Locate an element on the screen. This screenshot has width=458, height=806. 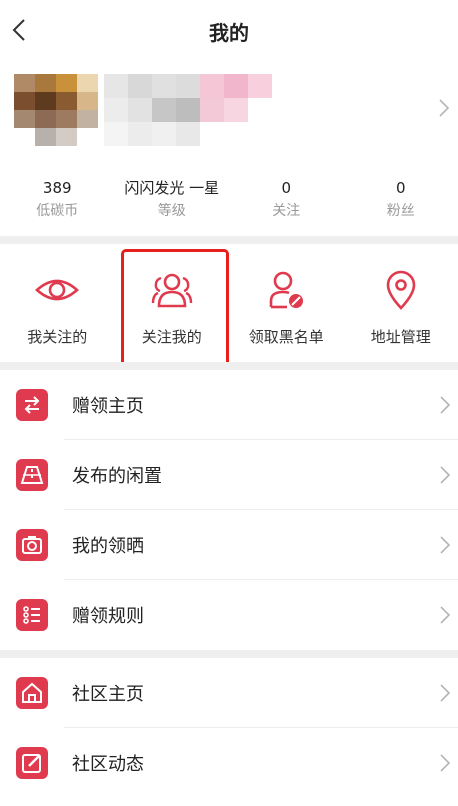
quick-actions: 我关注的 关注我的 领取黑名单 地址管理 is located at coordinates (229, 302).